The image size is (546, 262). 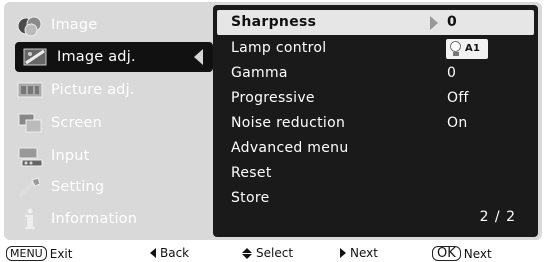 What do you see at coordinates (473, 48) in the screenshot?
I see `setting-value: A1` at bounding box center [473, 48].